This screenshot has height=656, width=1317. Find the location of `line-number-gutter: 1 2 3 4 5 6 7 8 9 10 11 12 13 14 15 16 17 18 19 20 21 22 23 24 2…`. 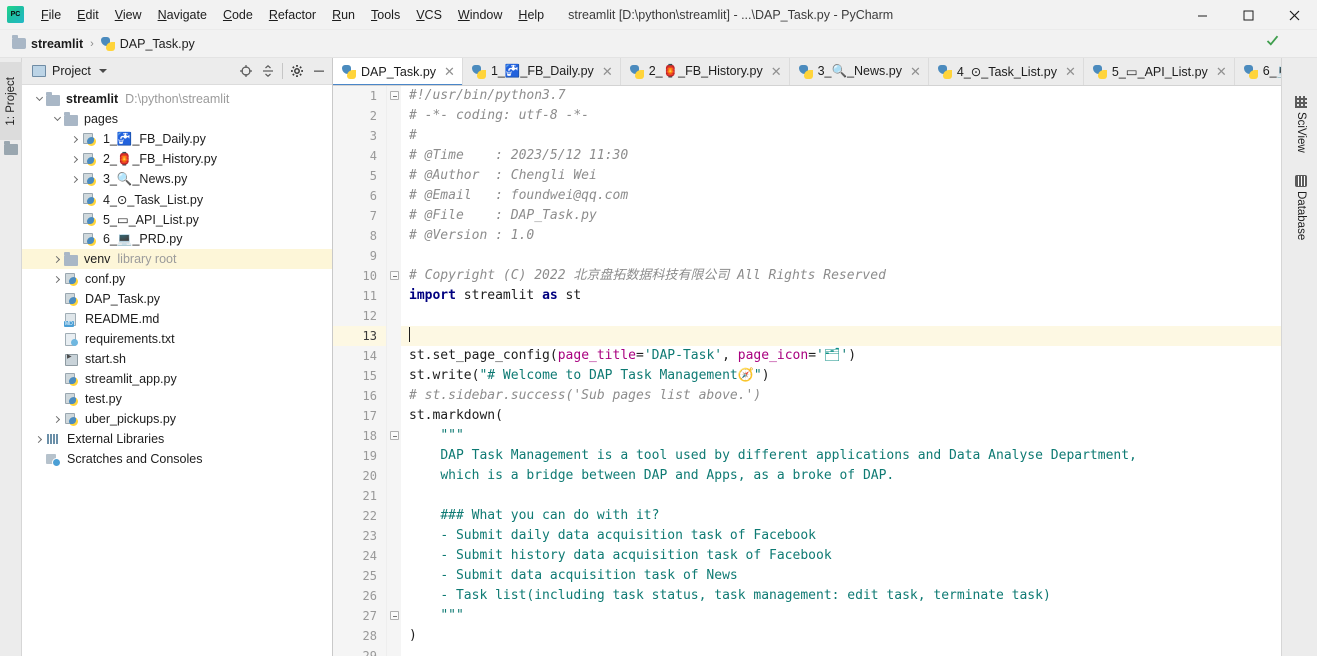

line-number-gutter: 1 2 3 4 5 6 7 8 9 10 11 12 13 14 15 16 17 18 19 20 21 22 23 24 2… is located at coordinates (360, 371).